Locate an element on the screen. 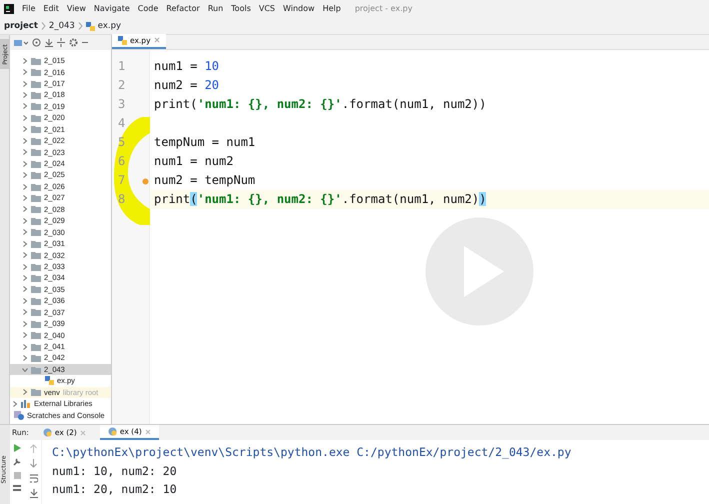  menu-item: VCS is located at coordinates (267, 9).